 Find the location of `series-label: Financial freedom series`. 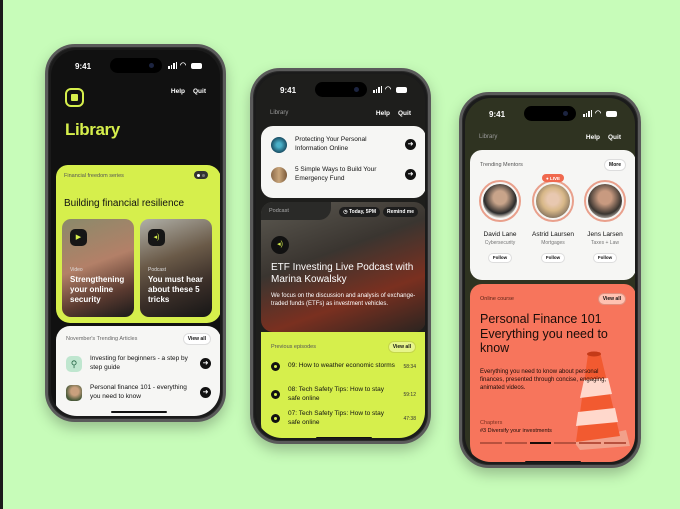

series-label: Financial freedom series is located at coordinates (94, 176).